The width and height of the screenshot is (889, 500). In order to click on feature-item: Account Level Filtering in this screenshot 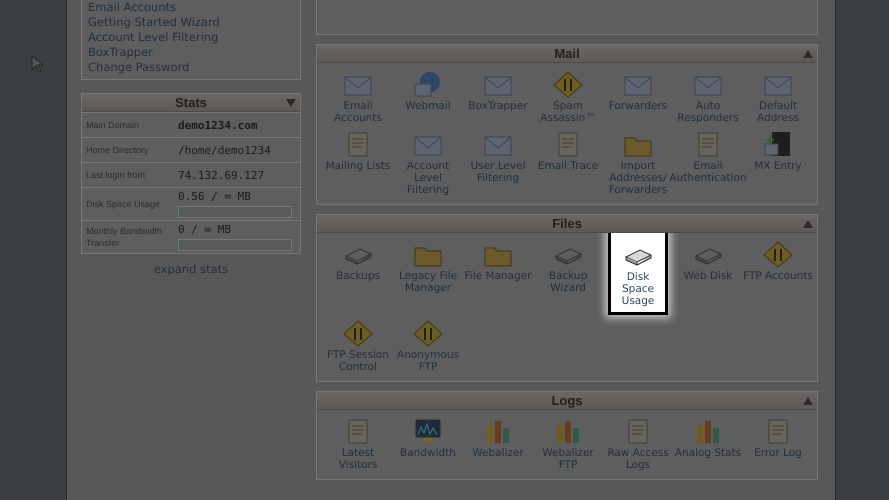, I will do `click(428, 163)`.